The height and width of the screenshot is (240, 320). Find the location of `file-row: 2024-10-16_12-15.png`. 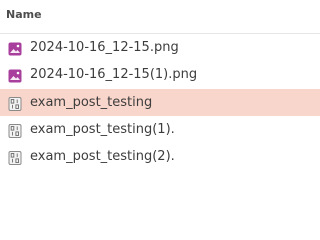

file-row: 2024-10-16_12-15.png is located at coordinates (160, 47).